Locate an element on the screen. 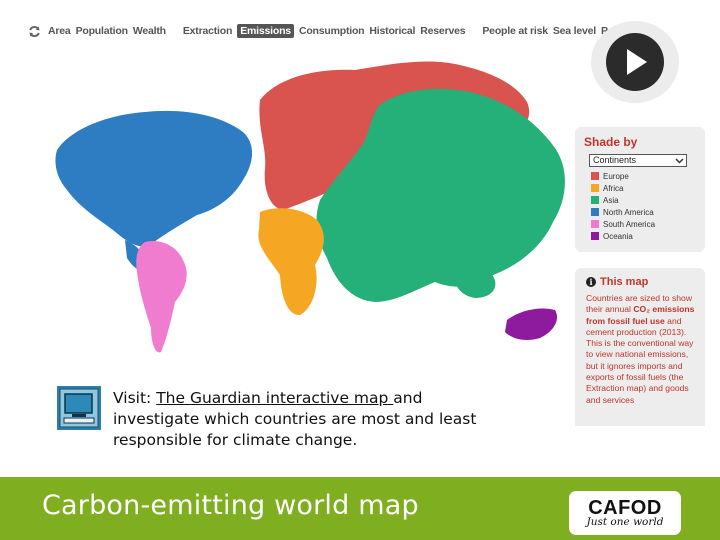  computer-monitor-icon is located at coordinates (79, 408).